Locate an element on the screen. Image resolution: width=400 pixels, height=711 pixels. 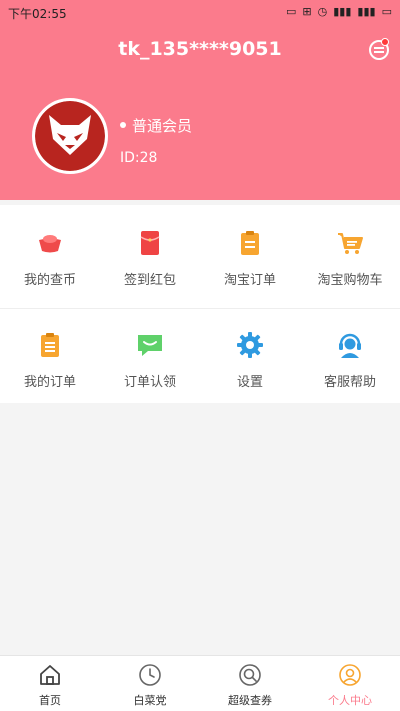
alarm-icon: ◷ is located at coordinates (322, 11).